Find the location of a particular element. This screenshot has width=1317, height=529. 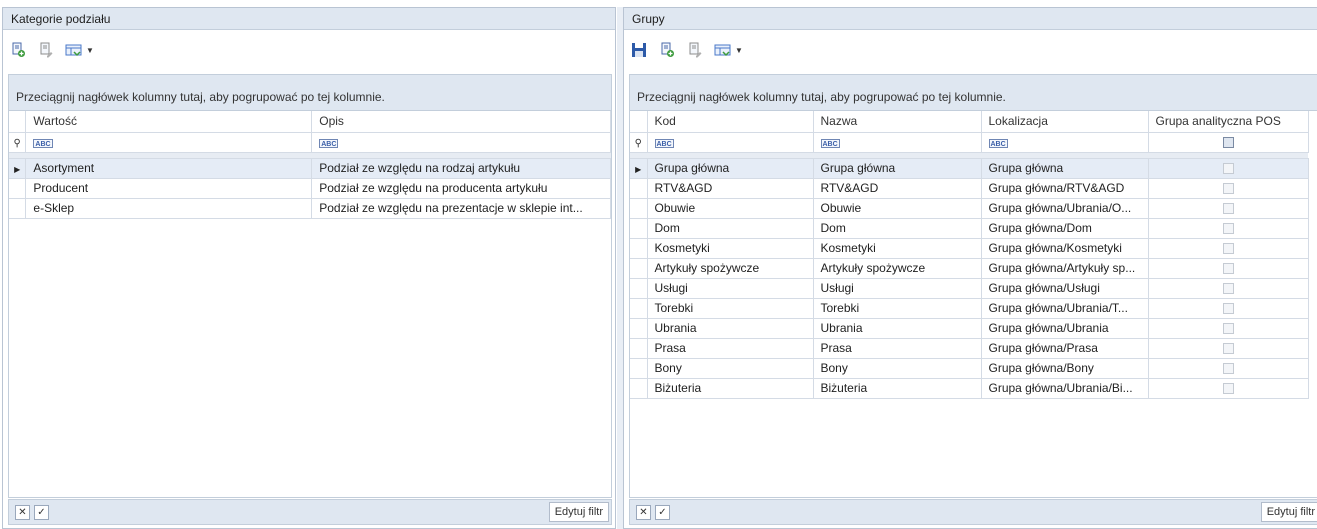

filter-cell-nazwa: ABC is located at coordinates (897, 142).